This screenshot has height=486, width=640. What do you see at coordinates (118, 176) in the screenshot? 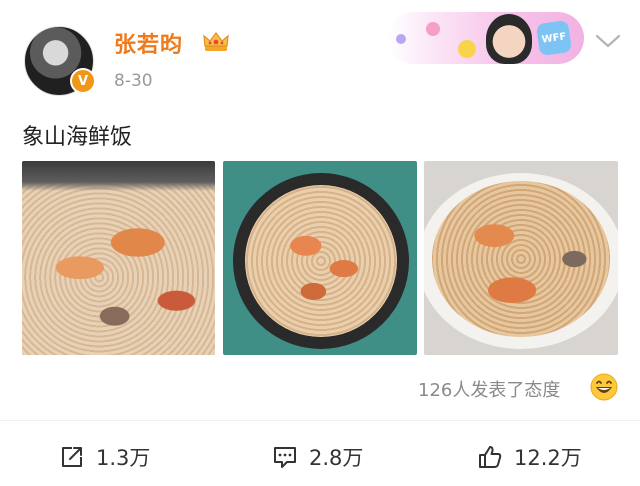
I see `pan-edge` at bounding box center [118, 176].